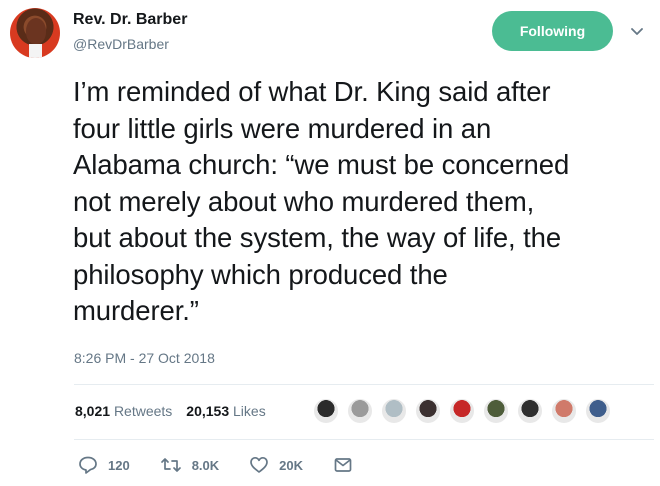 The height and width of the screenshot is (486, 660). What do you see at coordinates (312, 91) in the screenshot?
I see `tweet-line: I’m reminded of what Dr. King said after` at bounding box center [312, 91].